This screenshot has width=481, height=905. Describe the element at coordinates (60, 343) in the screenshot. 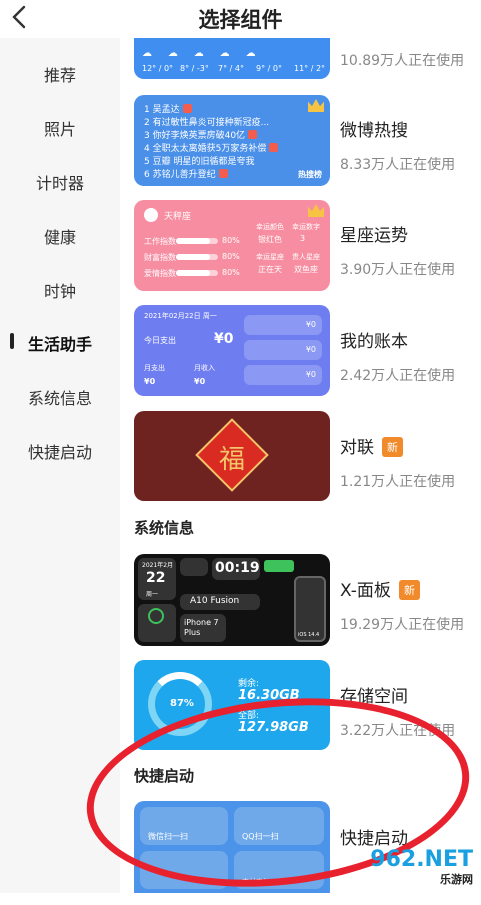

I see `sidebar-item-life-assistant: 生活助手` at that location.